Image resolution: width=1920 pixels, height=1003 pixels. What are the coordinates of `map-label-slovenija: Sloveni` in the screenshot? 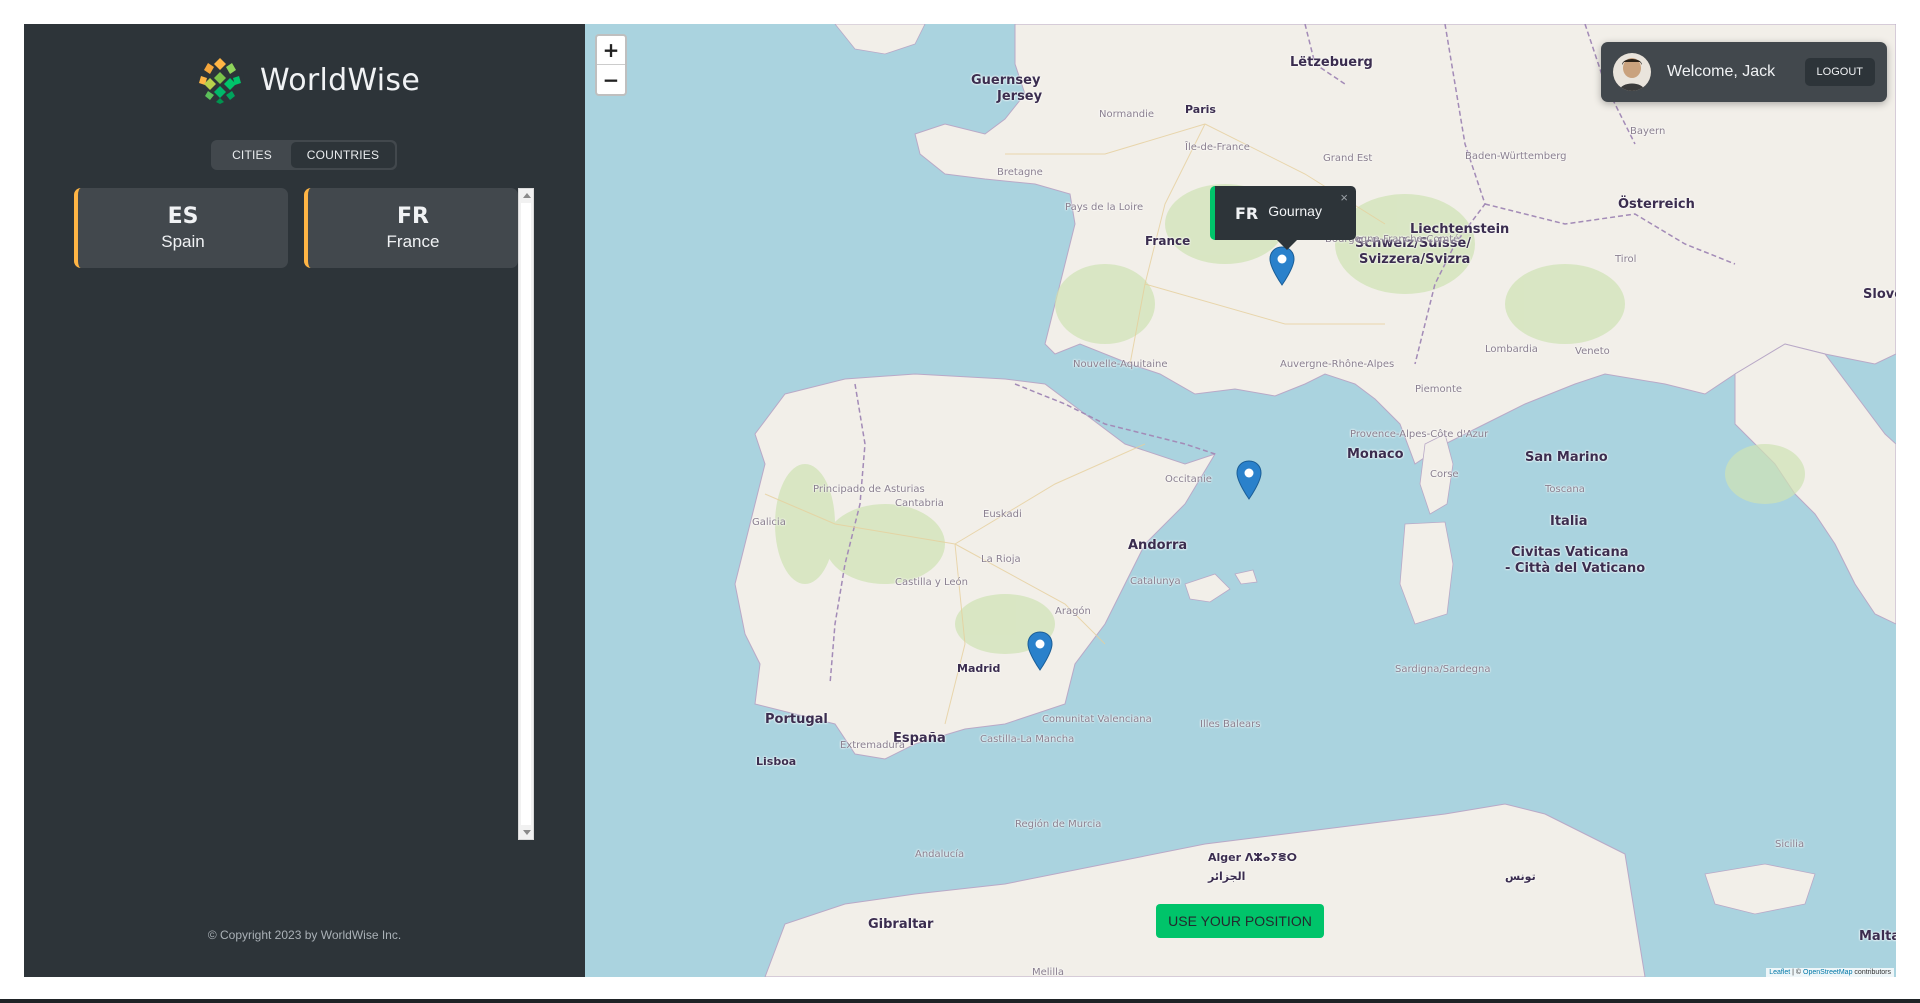 It's located at (1879, 294).